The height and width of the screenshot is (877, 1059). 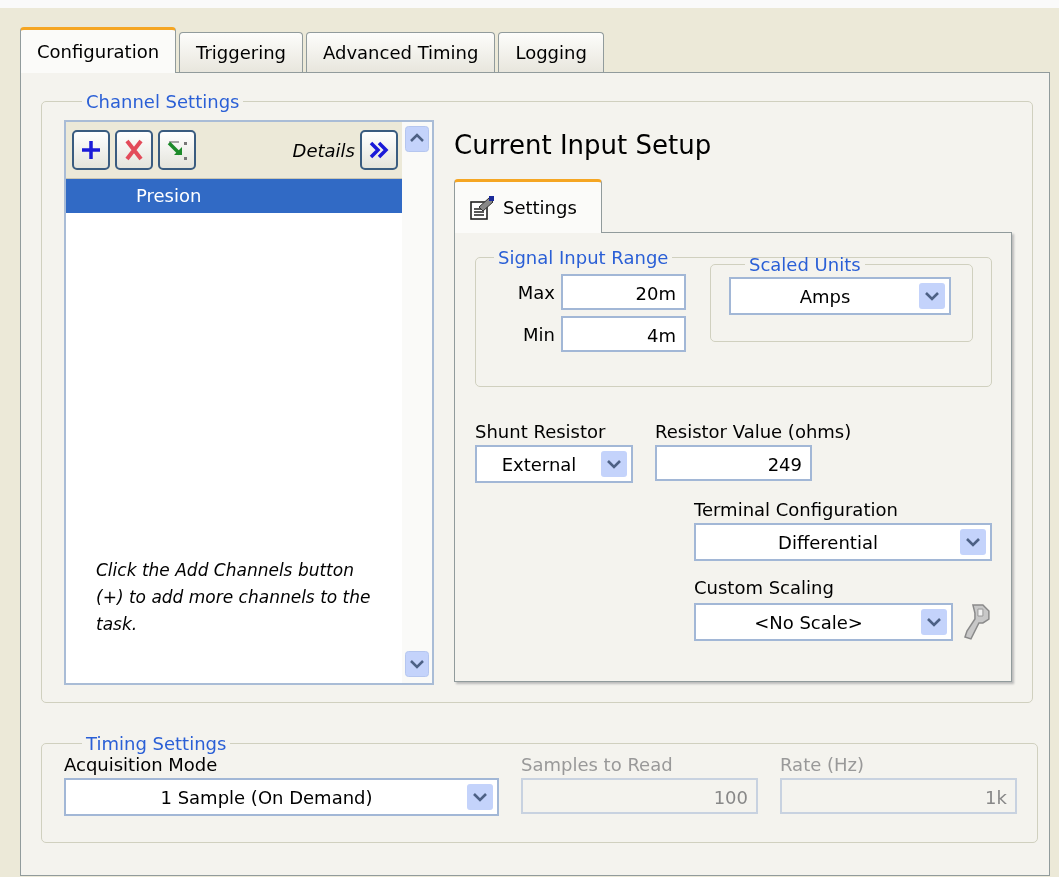 I want to click on acquisition-mode-label: Acquisition Mode, so click(x=141, y=764).